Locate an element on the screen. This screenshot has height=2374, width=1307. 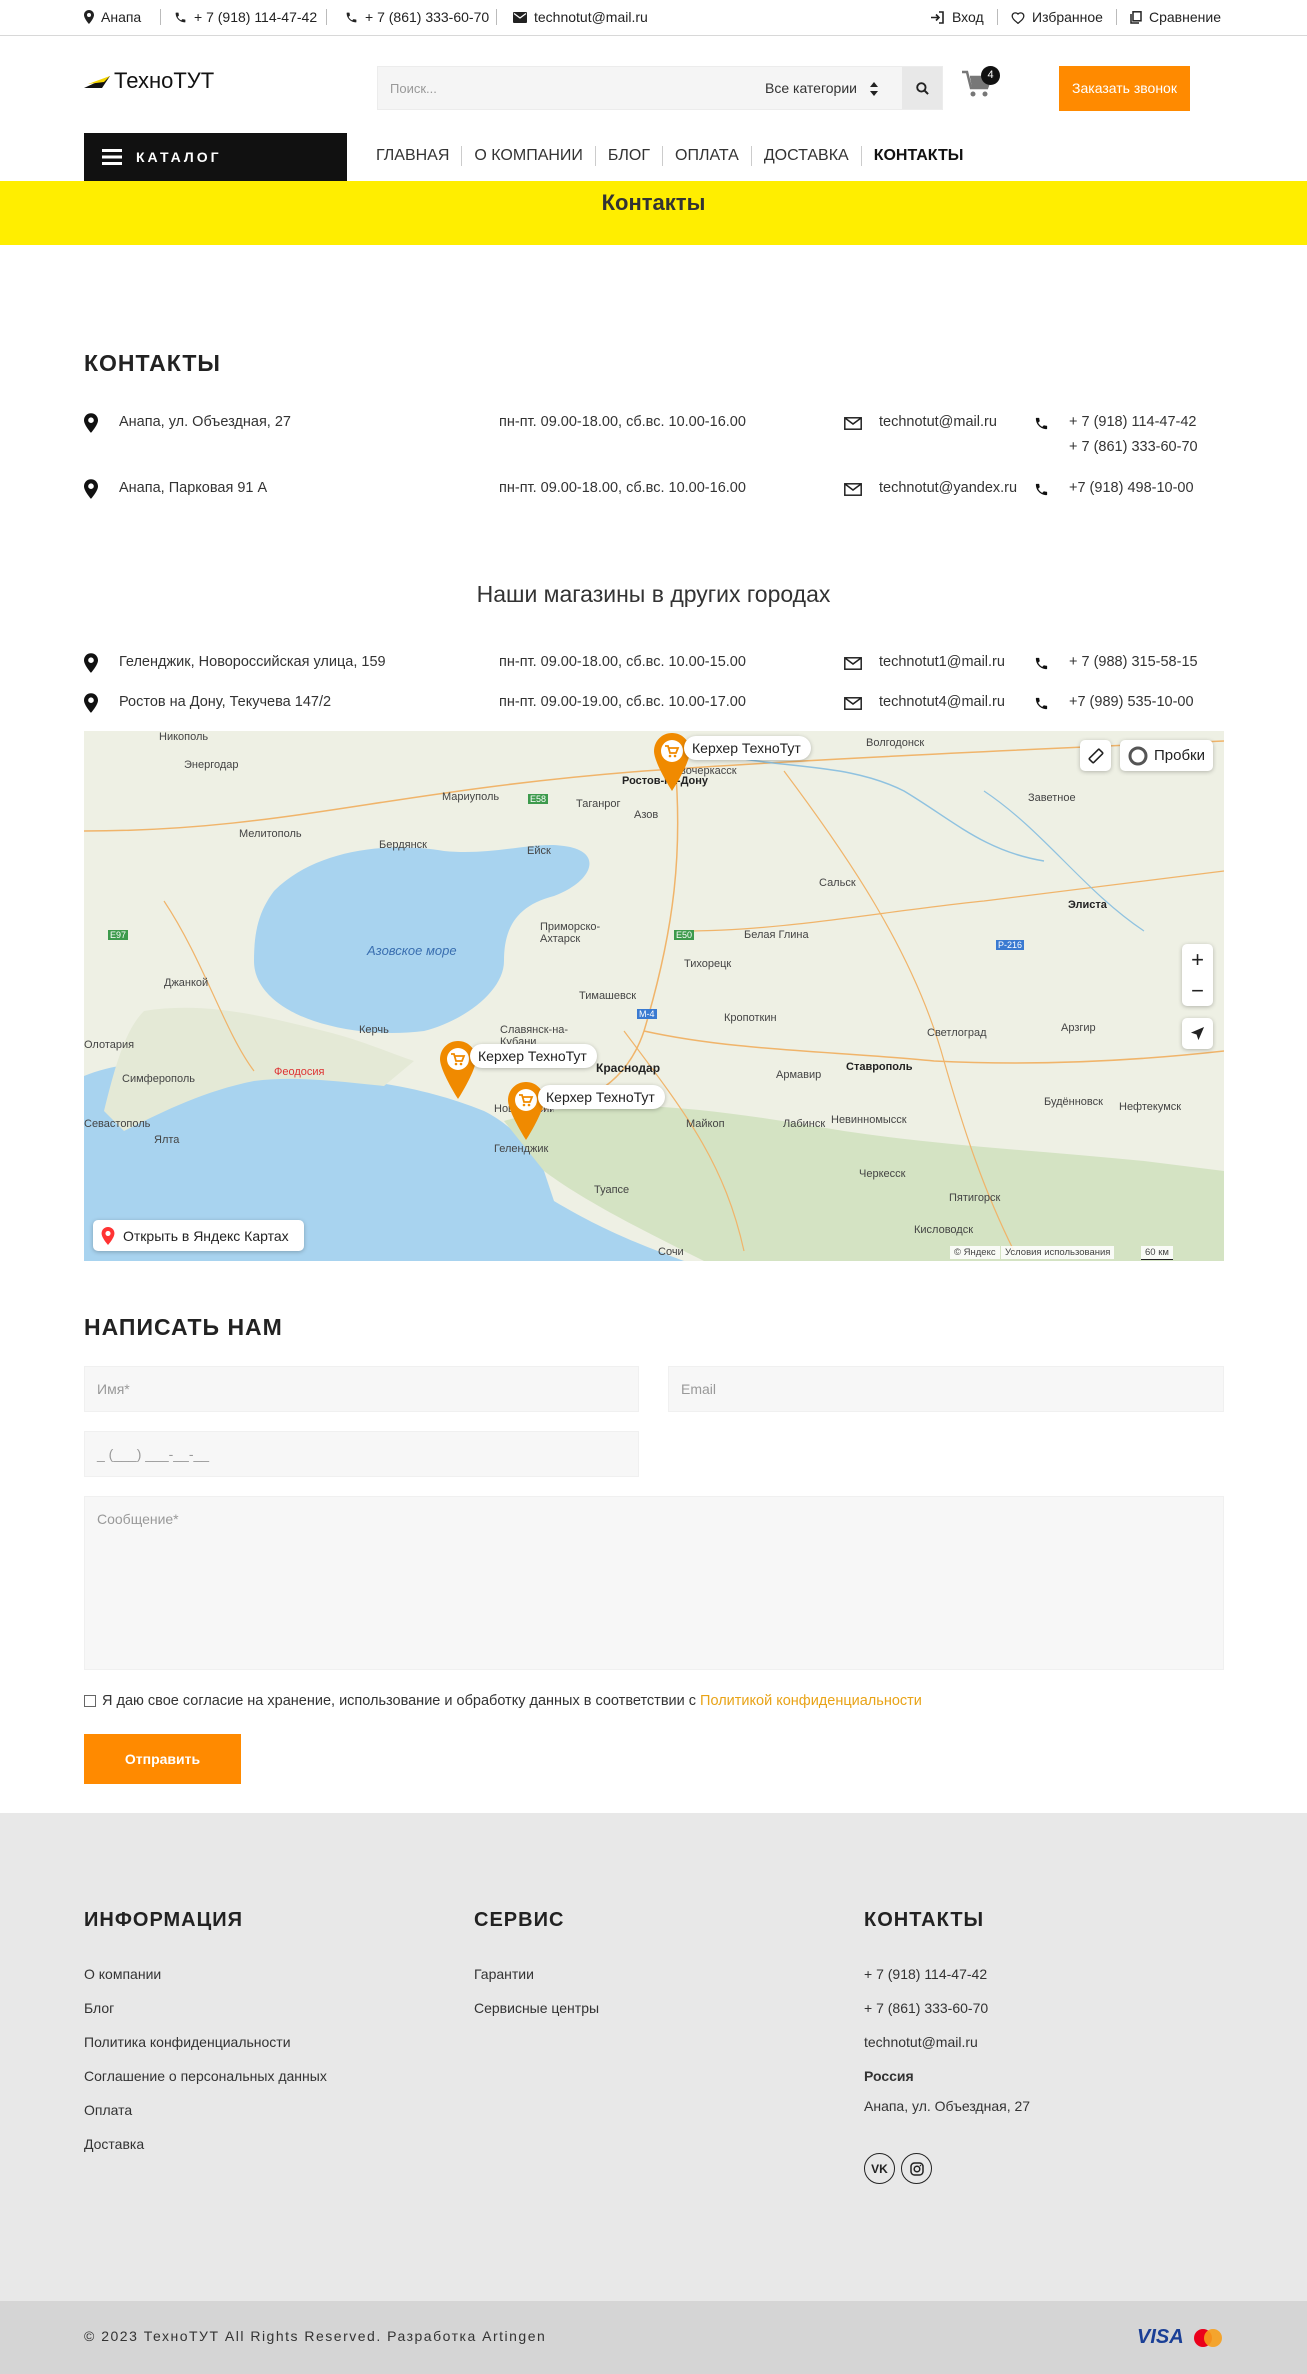
map-city-label: Армавир is located at coordinates (799, 1075).